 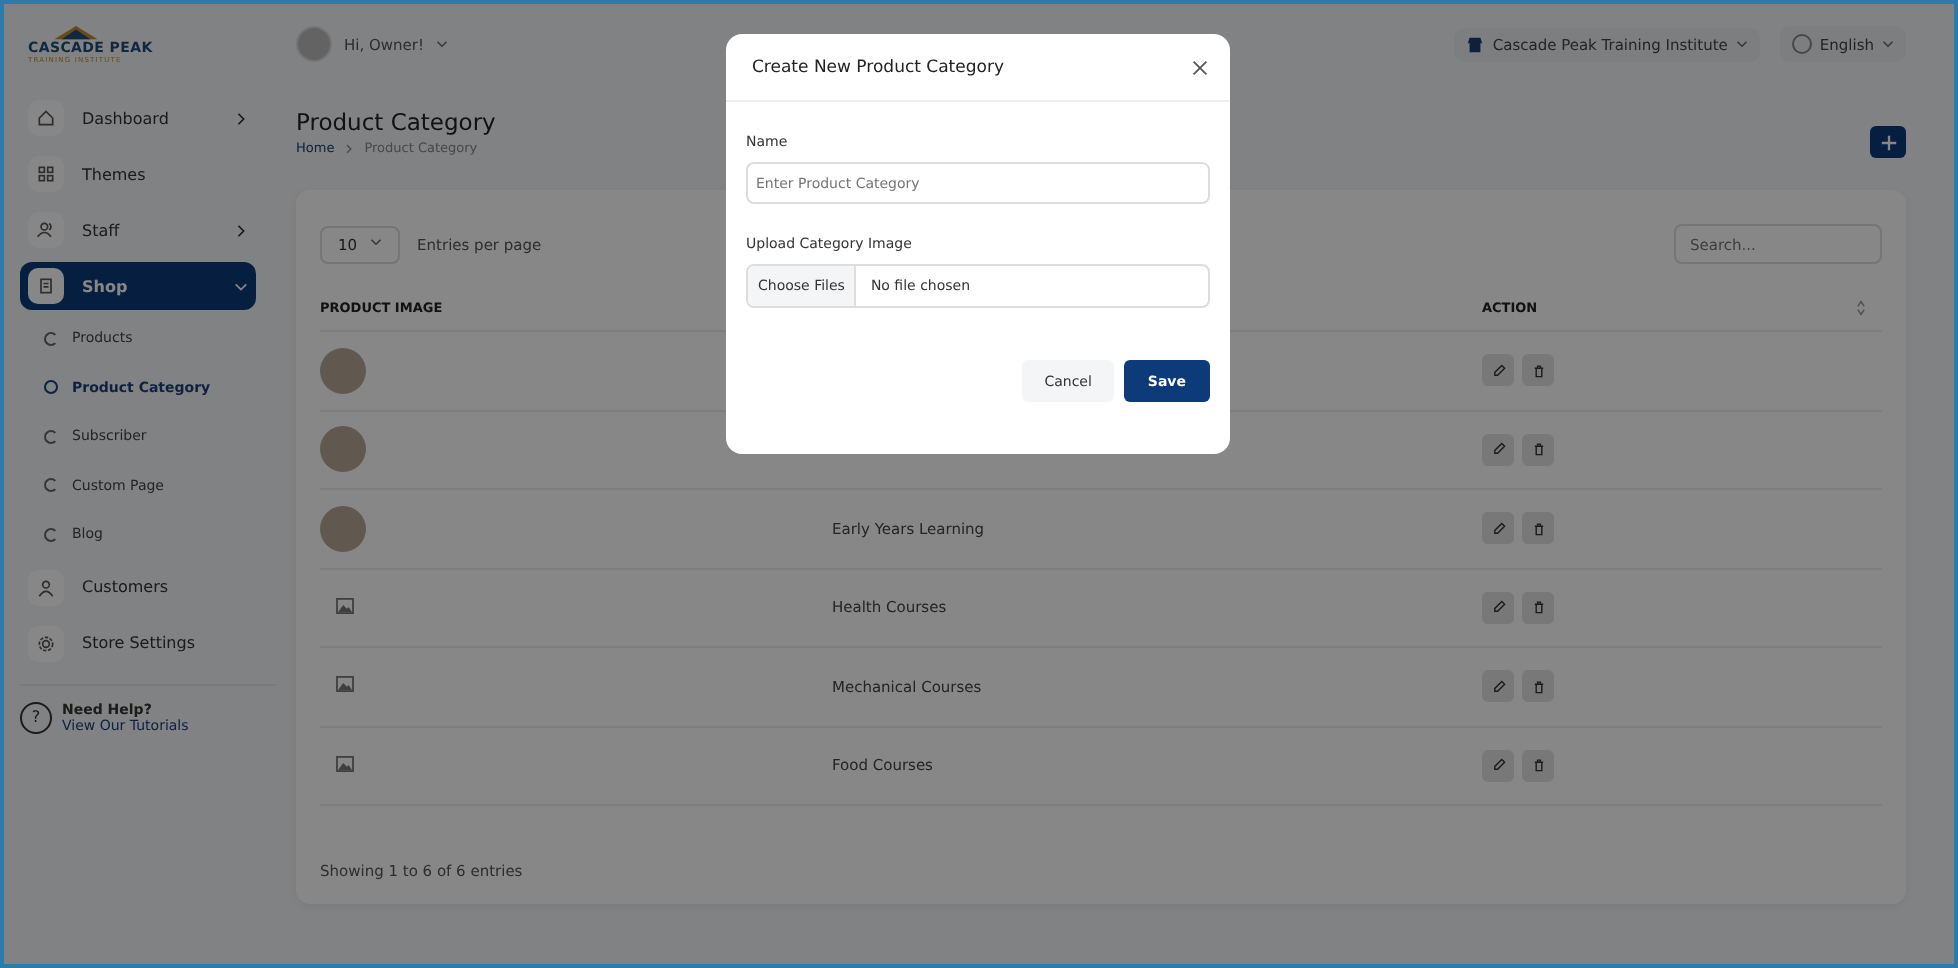 I want to click on nav-item: Customers, so click(x=138, y=587).